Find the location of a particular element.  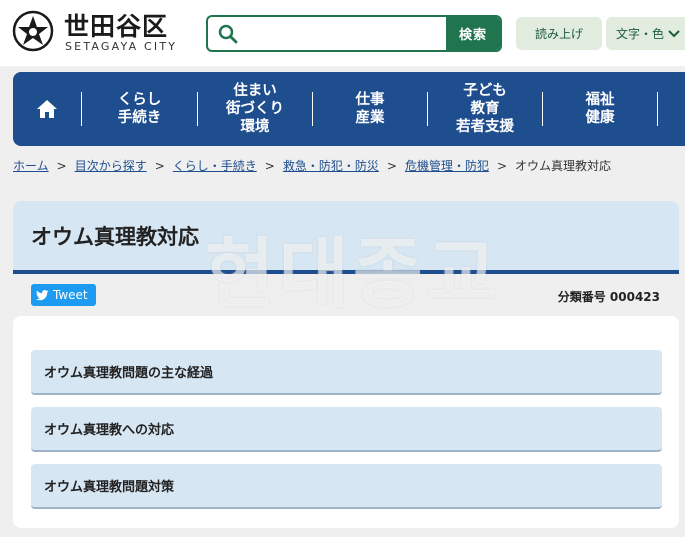

link-response: オウム真理教への対応 is located at coordinates (346, 429).